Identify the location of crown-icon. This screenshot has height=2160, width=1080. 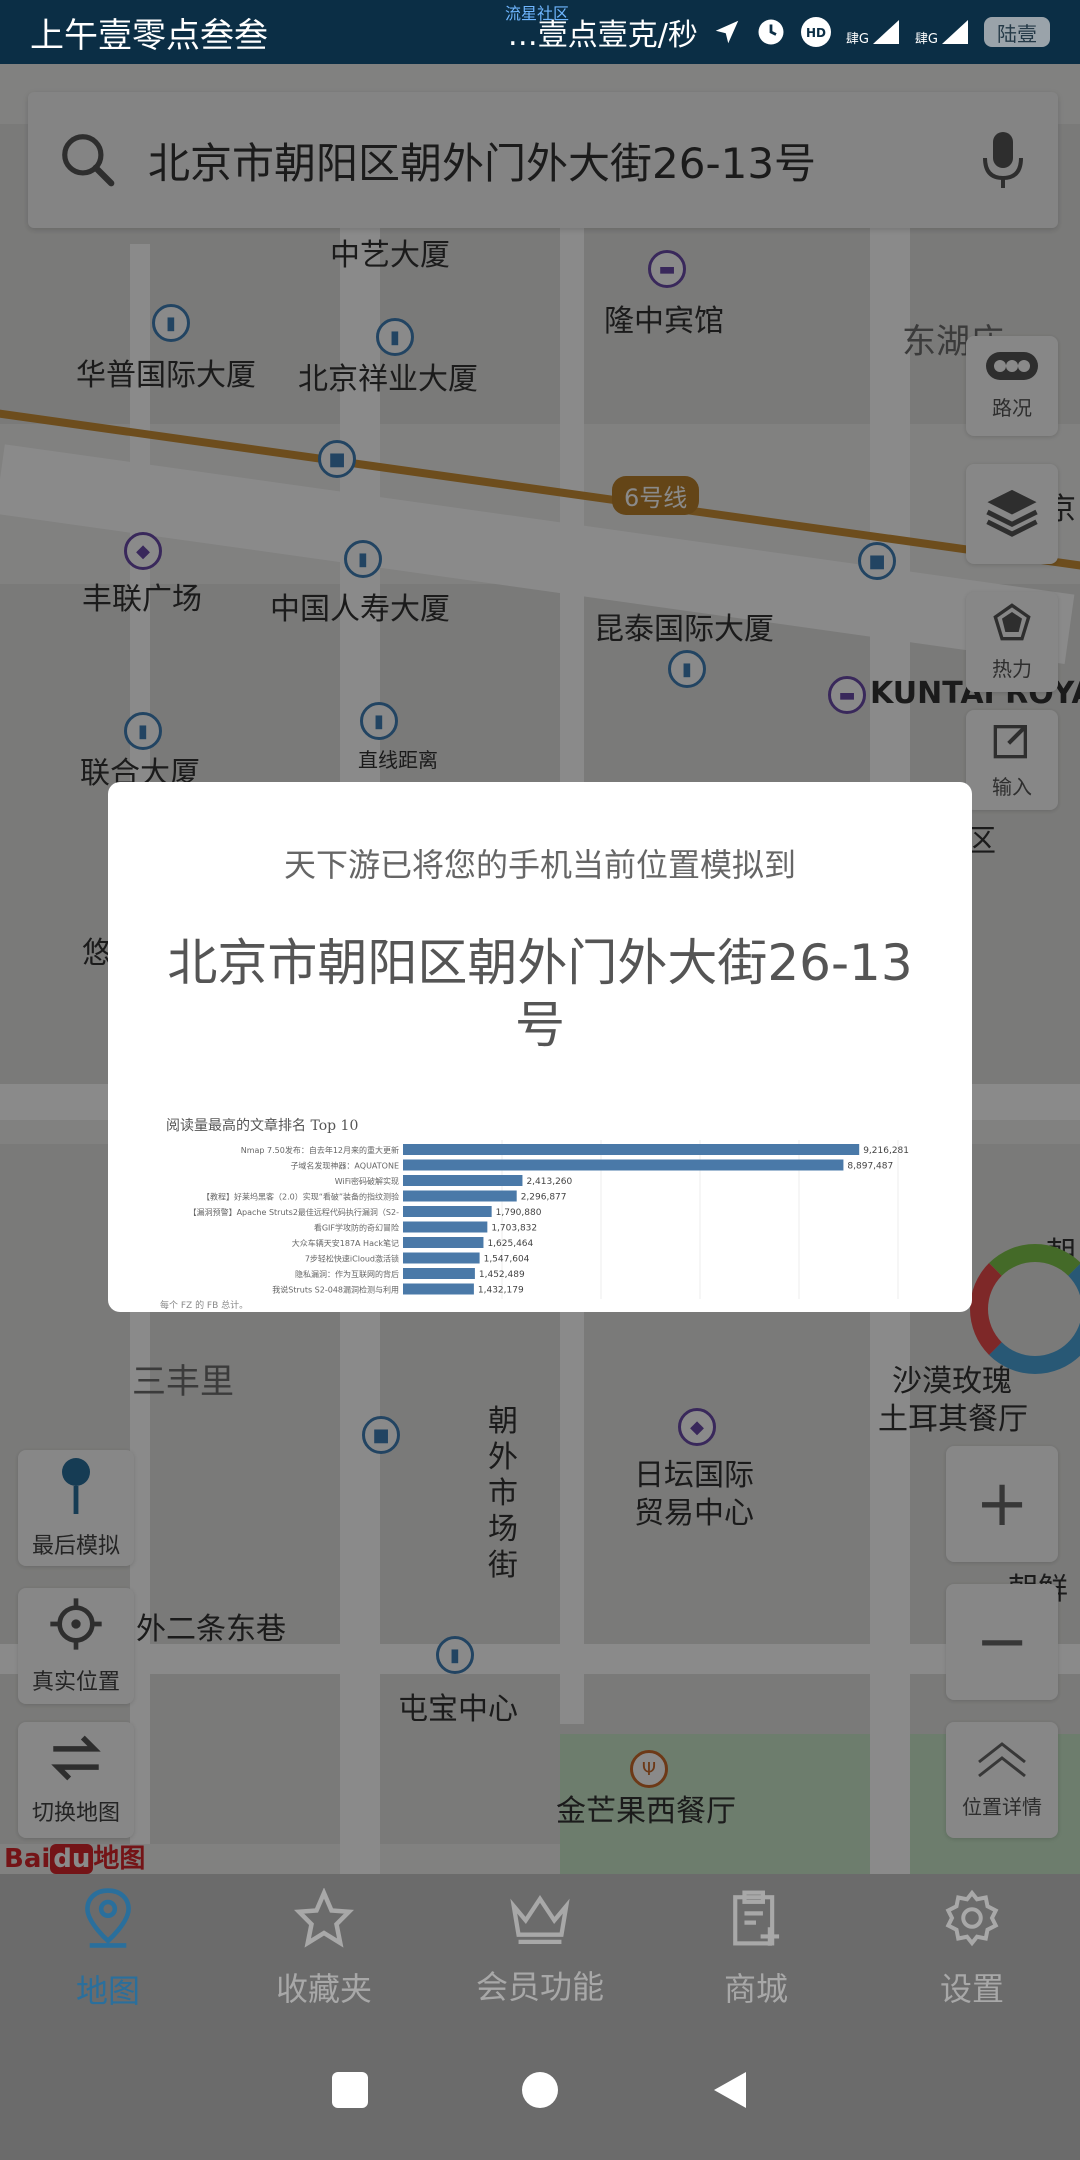
(540, 1922).